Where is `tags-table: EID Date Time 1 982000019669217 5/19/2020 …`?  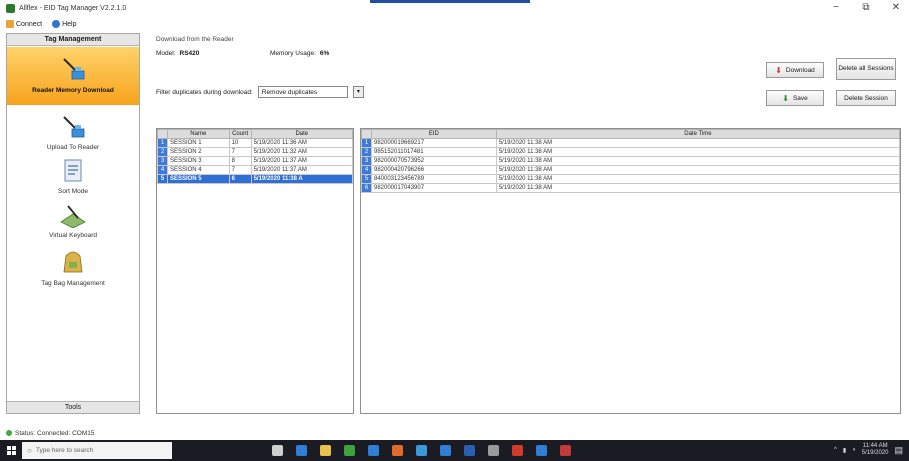
tags-table: EID Date Time 1 982000019669217 5/19/2020 … is located at coordinates (631, 161).